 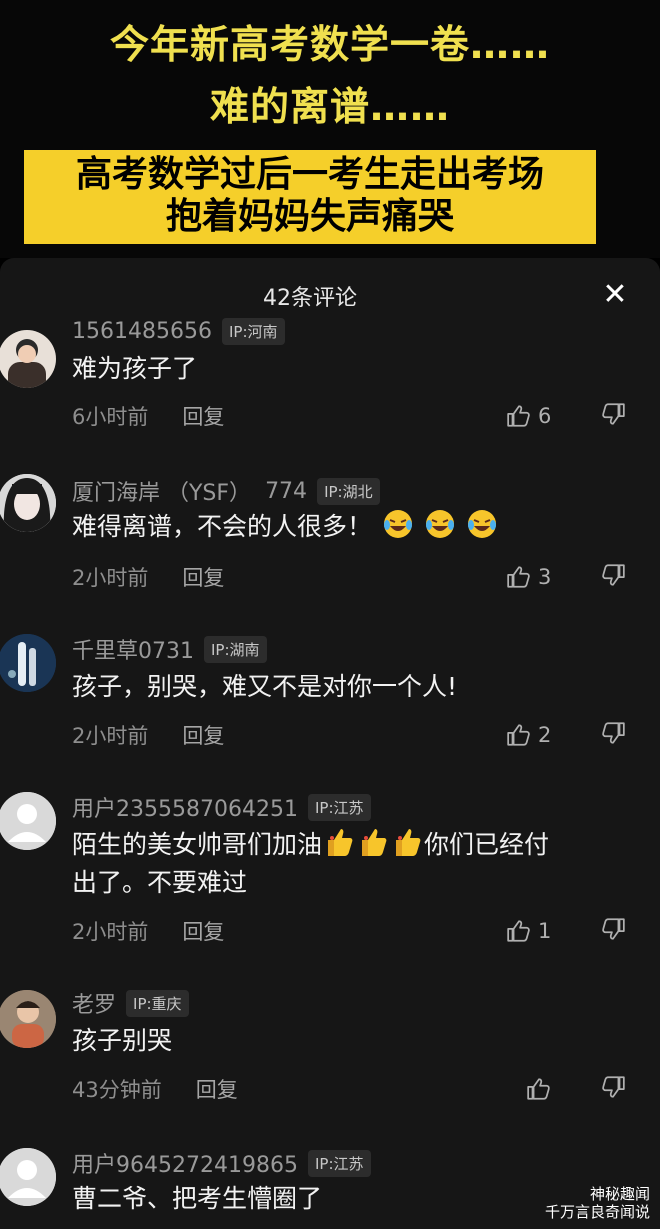 I want to click on watermark: 神秘趣闻 千万言良奇闻说, so click(x=597, y=1203).